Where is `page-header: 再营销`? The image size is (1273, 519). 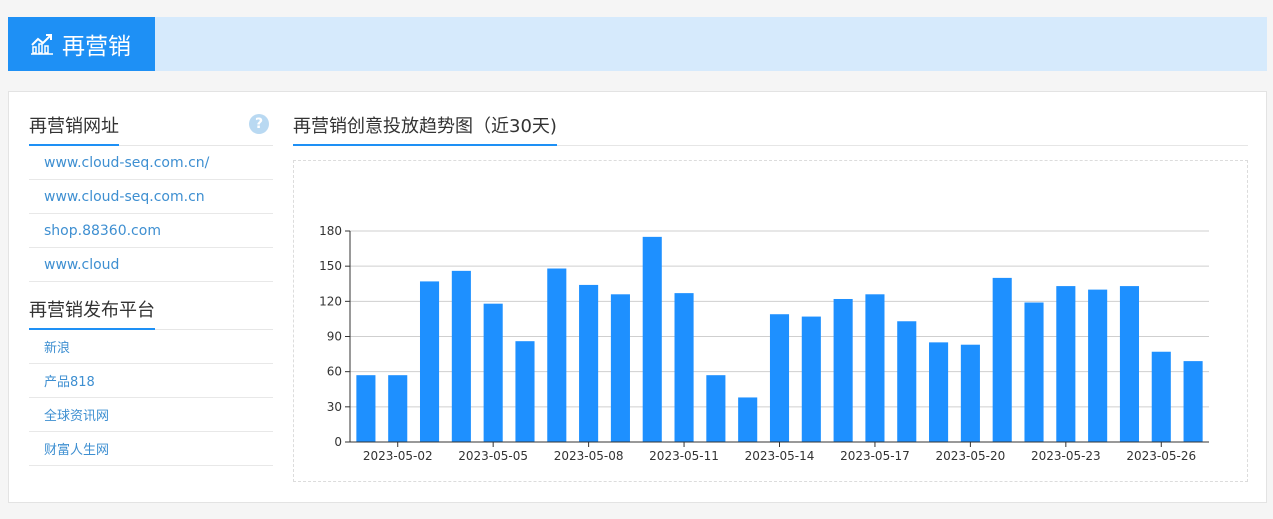 page-header: 再营销 is located at coordinates (637, 44).